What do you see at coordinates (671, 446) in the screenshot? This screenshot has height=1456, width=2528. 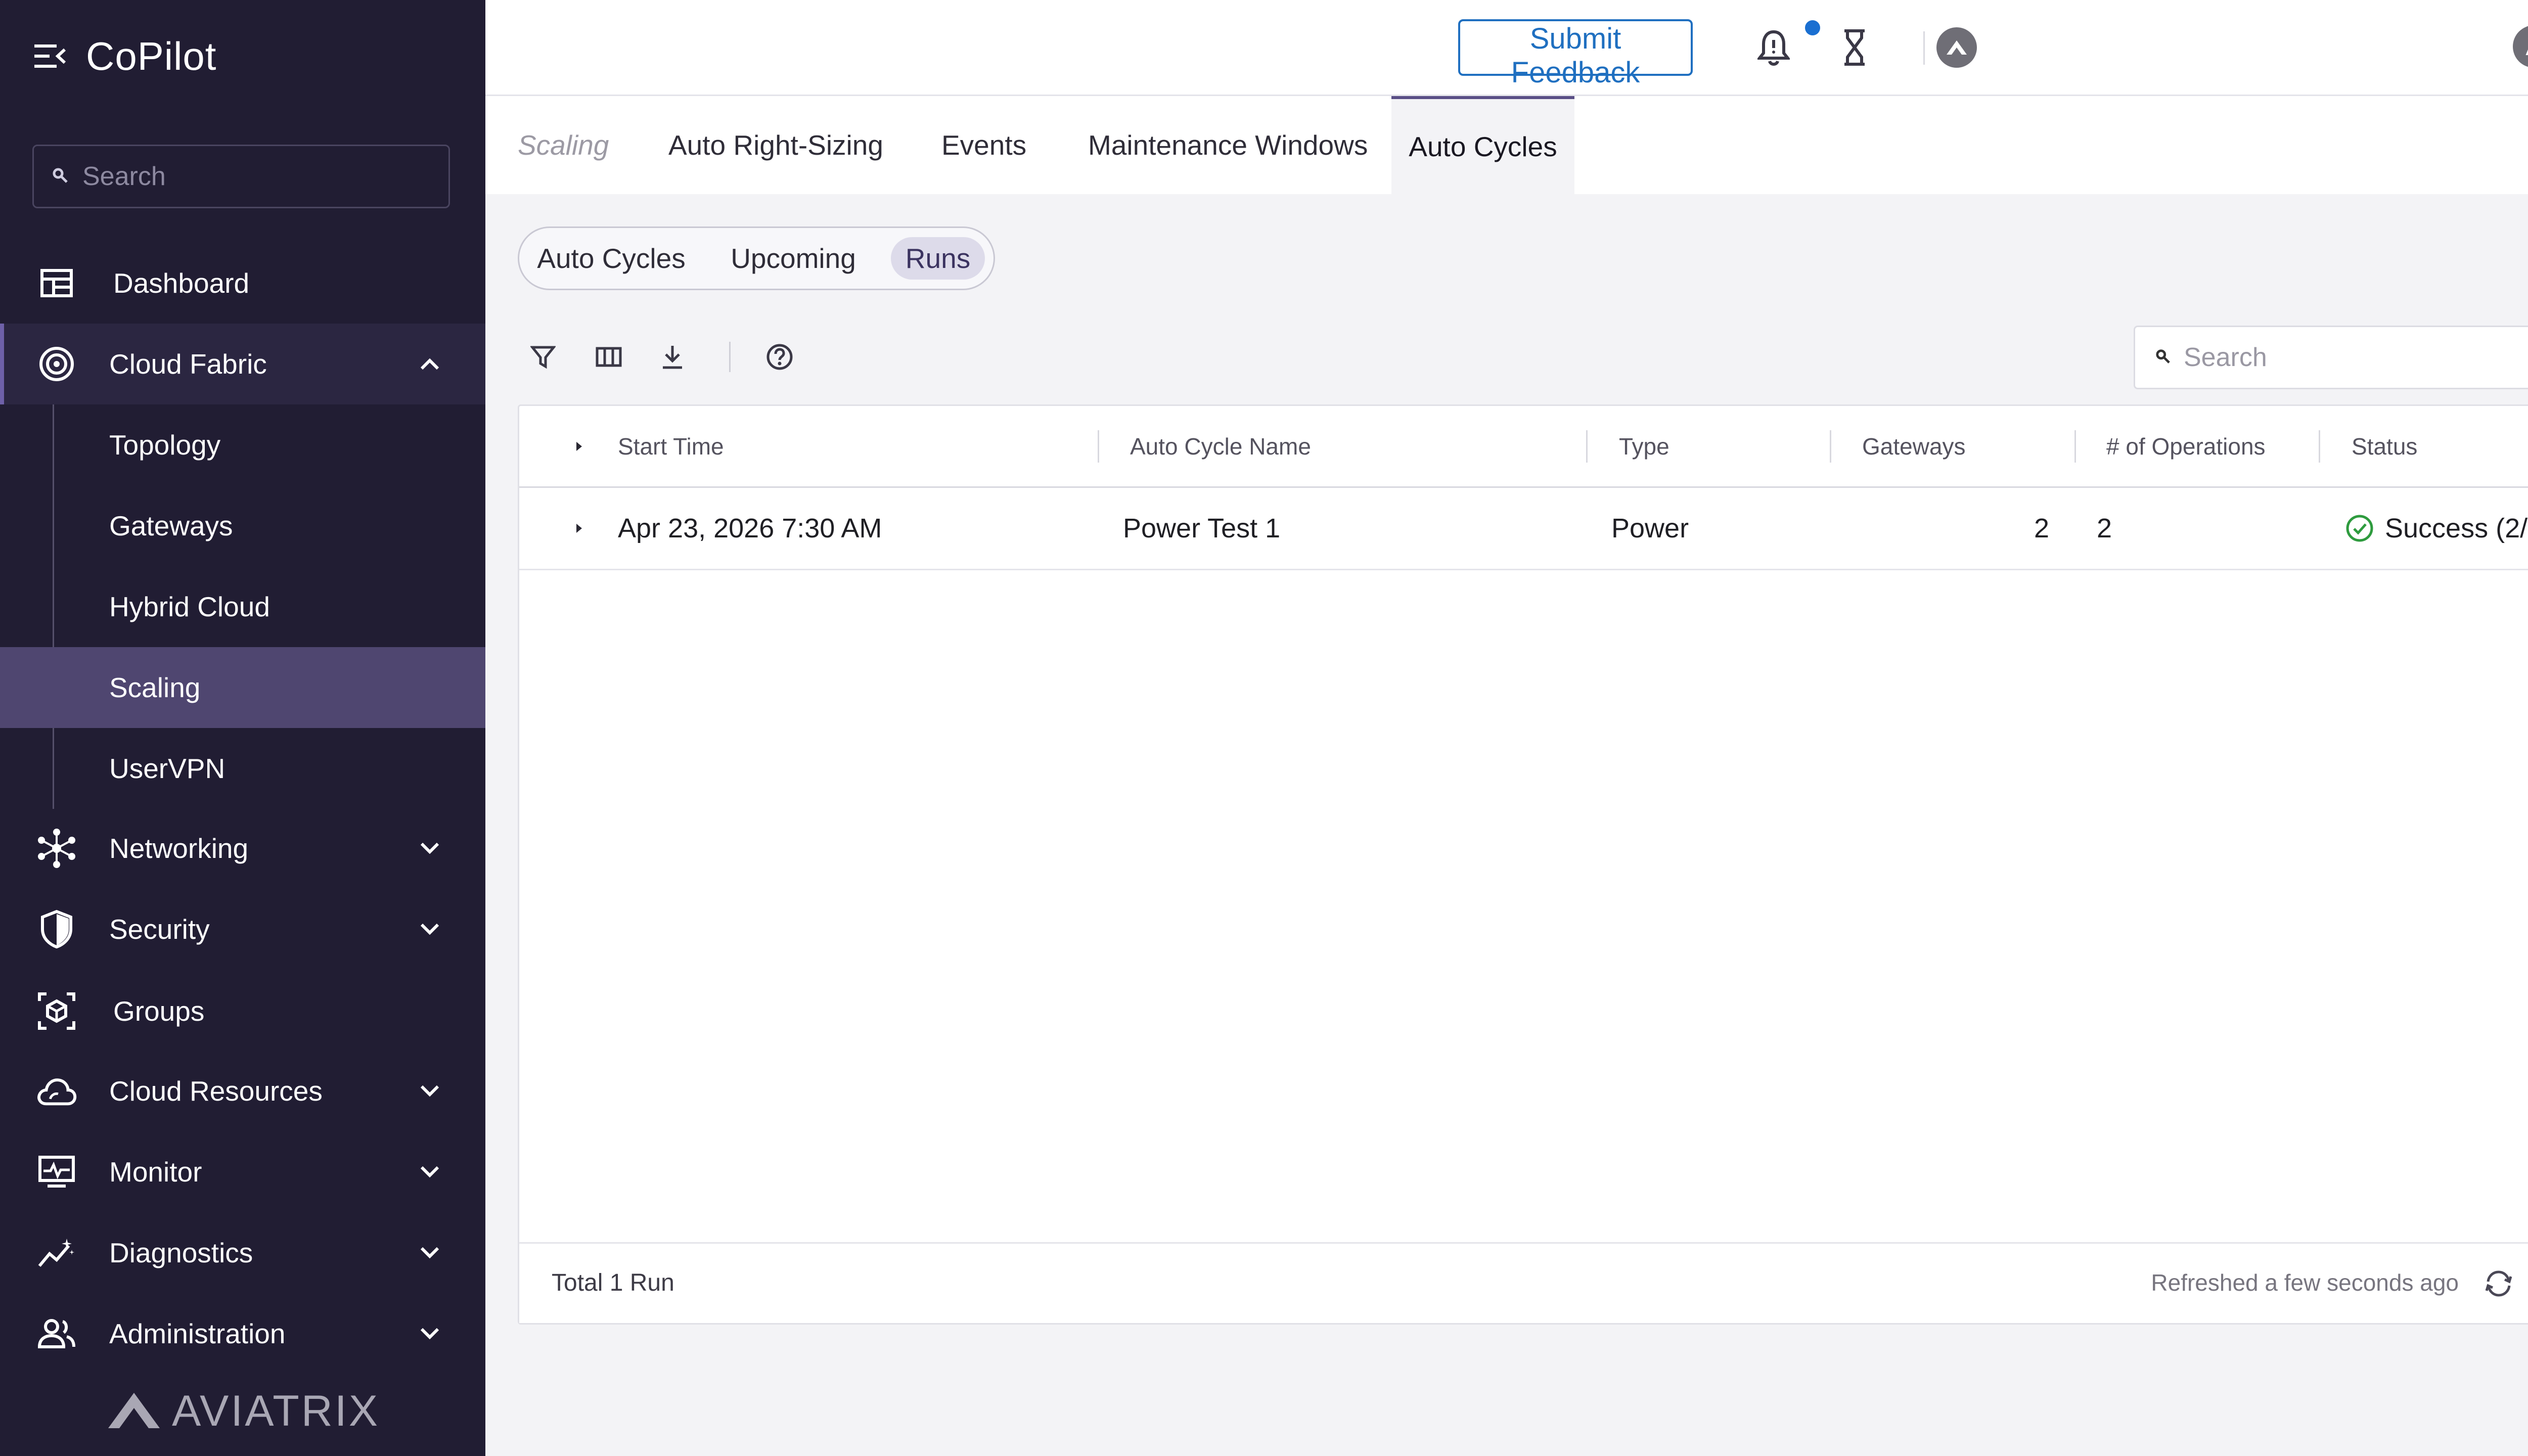 I see `column-header-start-time: Start Time` at bounding box center [671, 446].